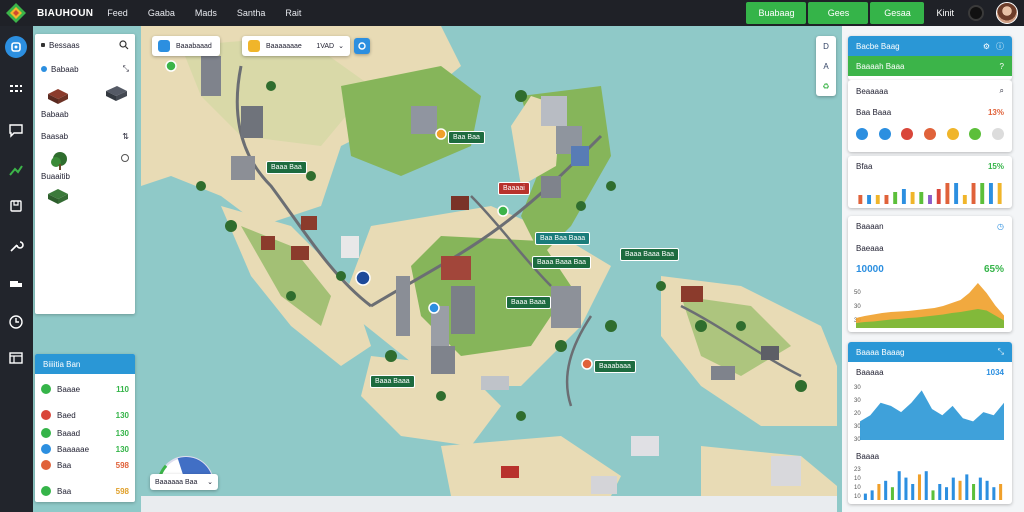 This screenshot has height=512, width=1024. What do you see at coordinates (125, 158) in the screenshot?
I see `radio-option` at bounding box center [125, 158].